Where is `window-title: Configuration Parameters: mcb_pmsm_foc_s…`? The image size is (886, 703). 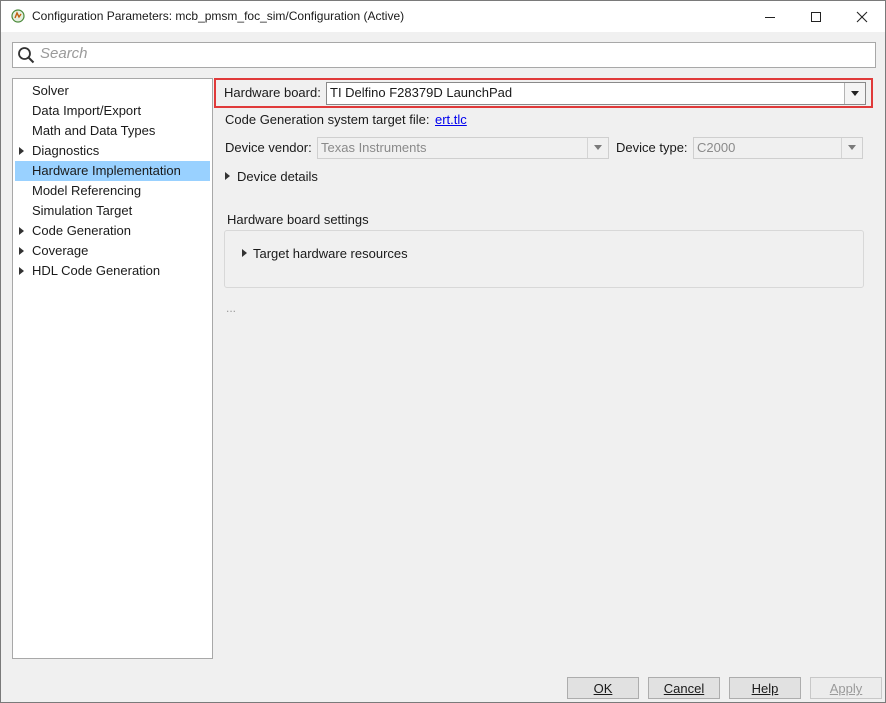
window-title: Configuration Parameters: mcb_pmsm_foc_s… is located at coordinates (218, 16).